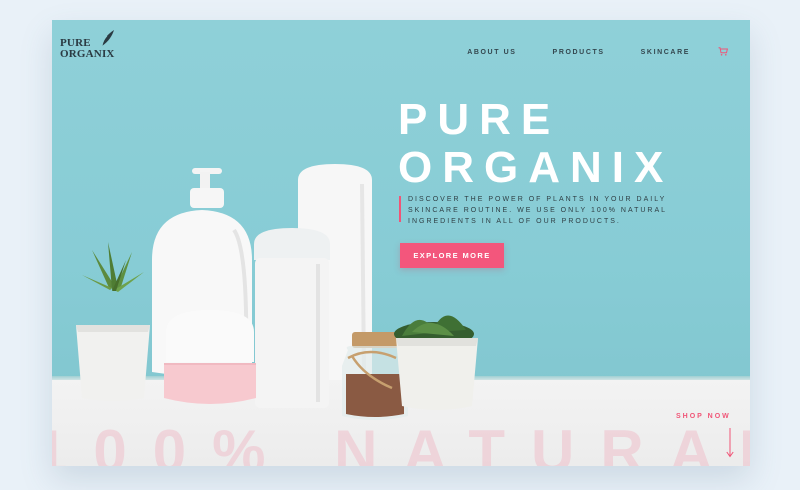 The width and height of the screenshot is (800, 490). What do you see at coordinates (92, 45) in the screenshot?
I see `brand-logo: PURE ORGANIX` at bounding box center [92, 45].